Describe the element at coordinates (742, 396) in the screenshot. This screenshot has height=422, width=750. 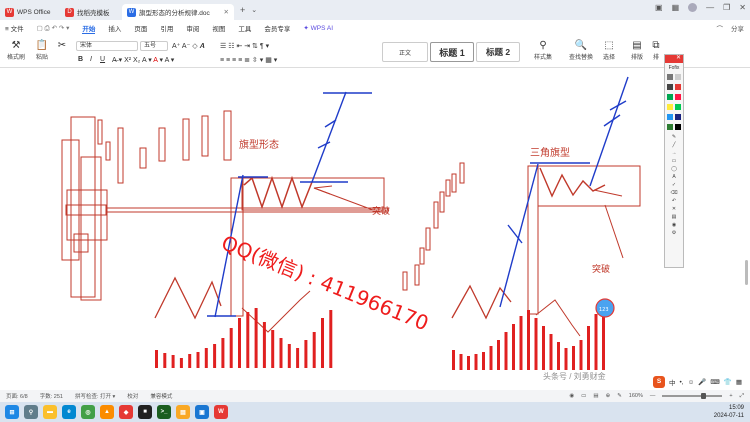
I see `fit-icon: ⤢` at that location.